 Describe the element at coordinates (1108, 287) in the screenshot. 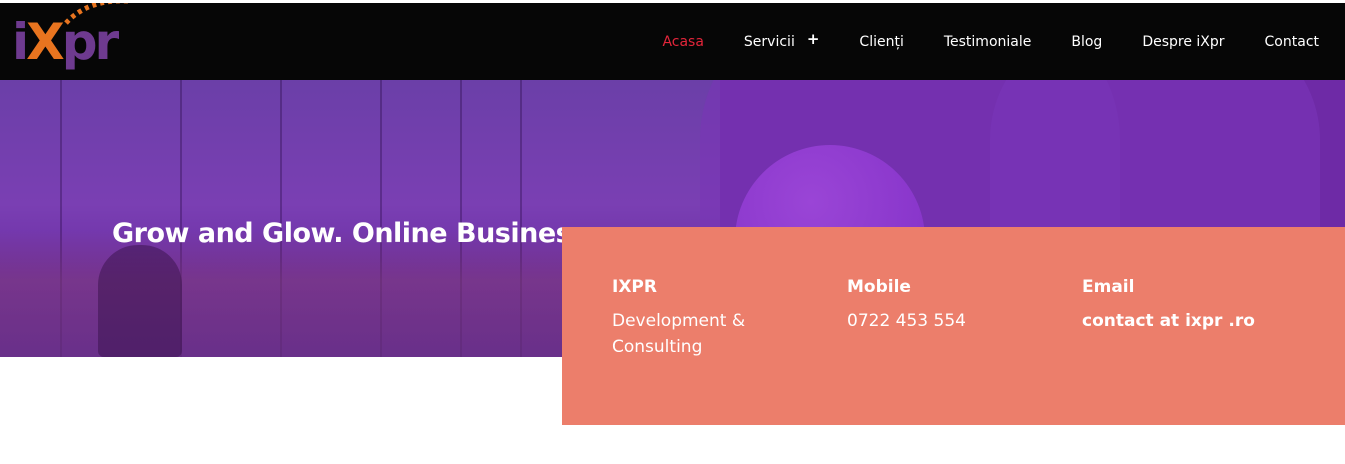

I see `email-label: Email` at that location.